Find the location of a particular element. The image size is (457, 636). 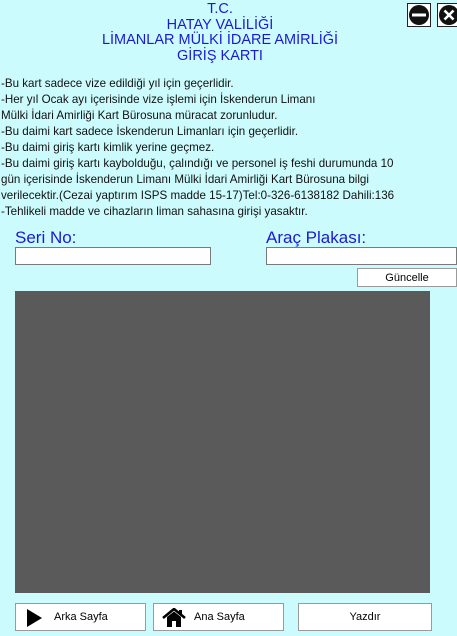

home-page-button: Ana Sayfa is located at coordinates (218, 617).